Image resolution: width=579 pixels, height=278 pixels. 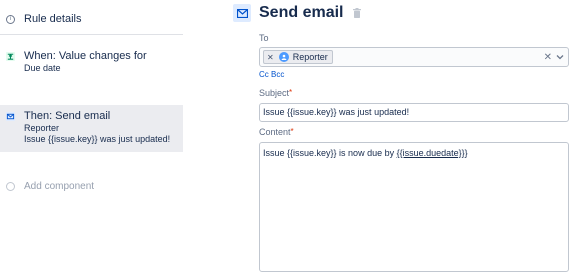 I want to click on recipient-label: Reporter, so click(x=310, y=57).